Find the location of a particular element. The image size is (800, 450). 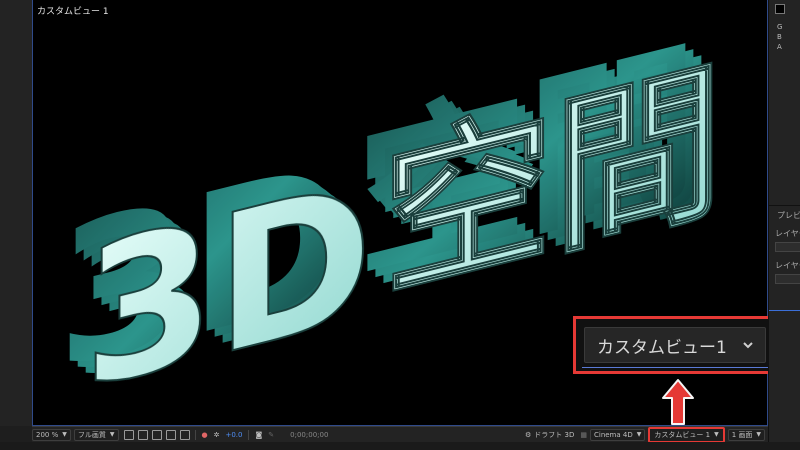

arrow-up-icon is located at coordinates (678, 402).